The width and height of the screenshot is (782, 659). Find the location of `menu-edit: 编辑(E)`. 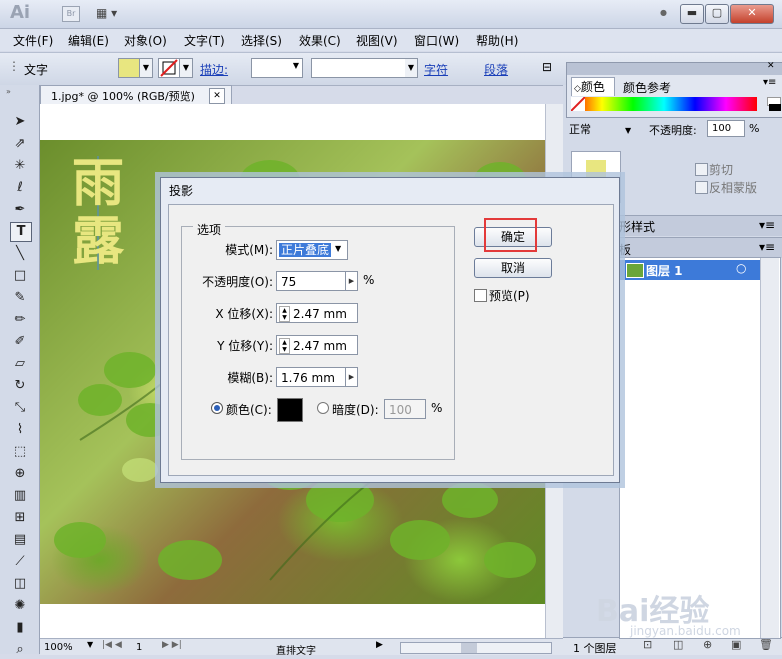

menu-edit: 编辑(E) is located at coordinates (88, 40).